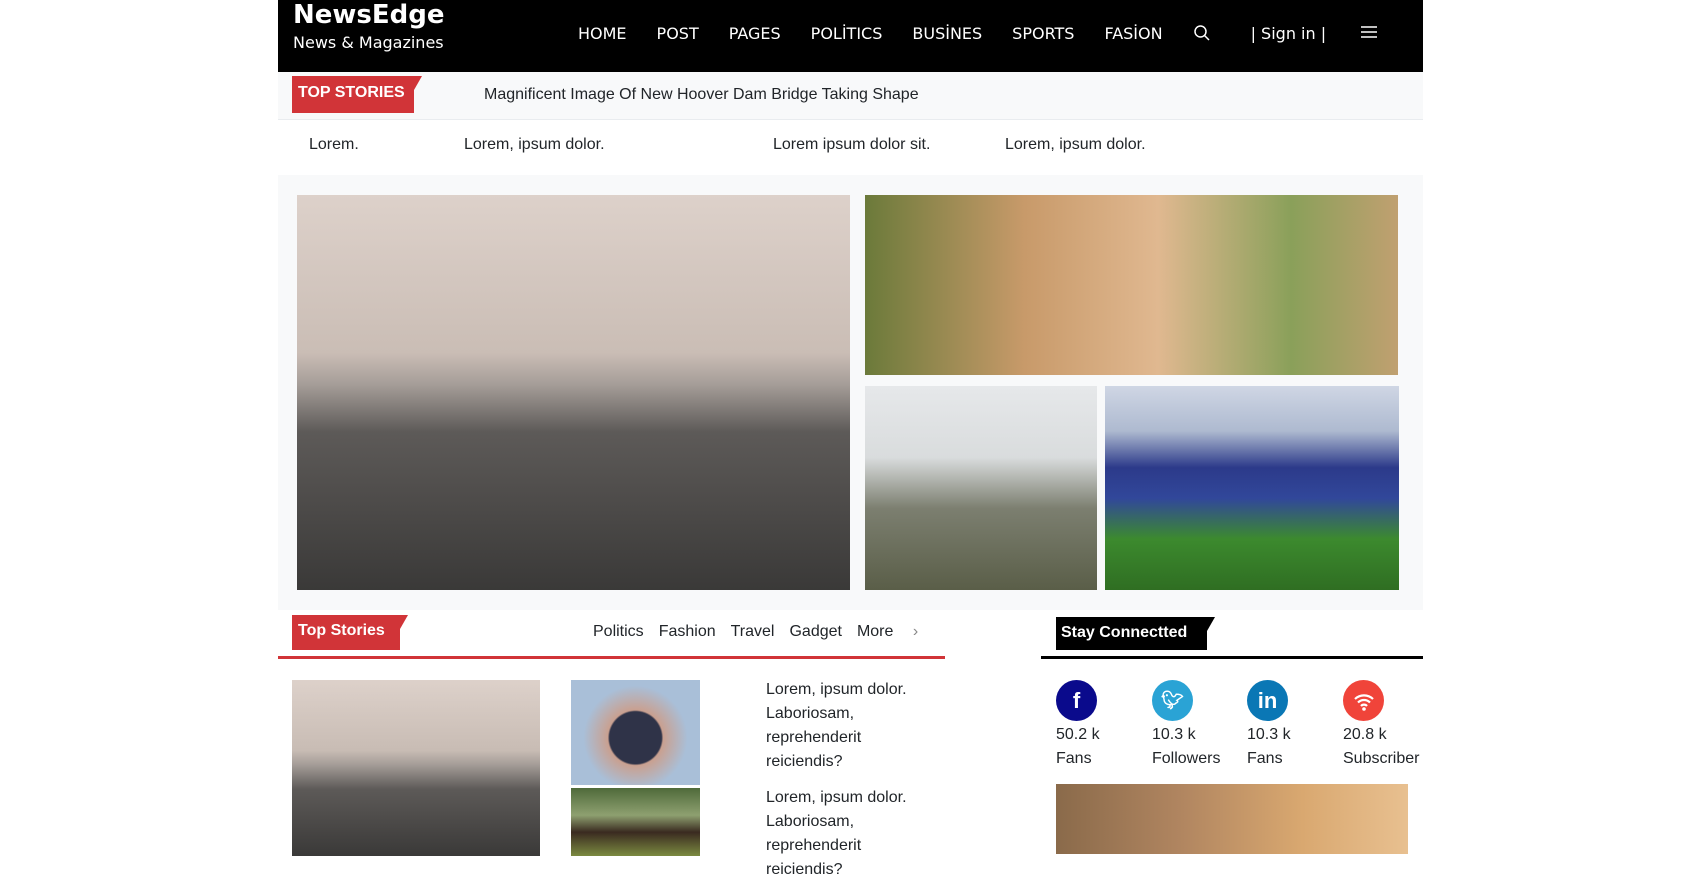 The width and height of the screenshot is (1693, 882). I want to click on social-unit: Subscriber, so click(1381, 758).